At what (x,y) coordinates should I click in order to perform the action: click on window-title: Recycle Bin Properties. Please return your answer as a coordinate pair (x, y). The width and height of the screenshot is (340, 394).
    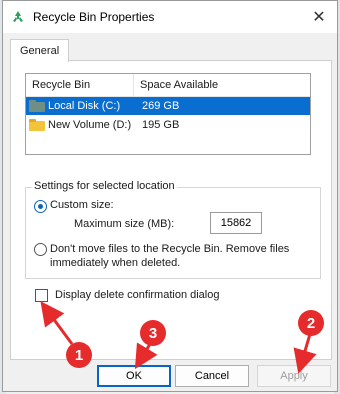
    Looking at the image, I should click on (94, 17).